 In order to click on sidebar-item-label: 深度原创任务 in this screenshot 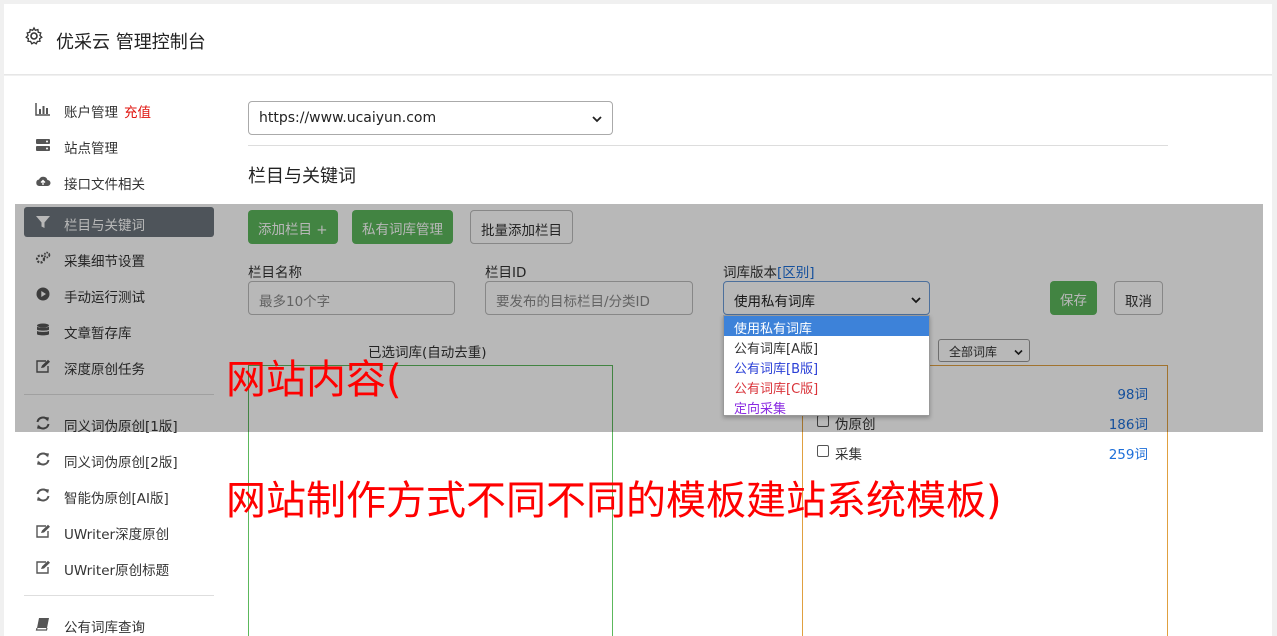, I will do `click(104, 370)`.